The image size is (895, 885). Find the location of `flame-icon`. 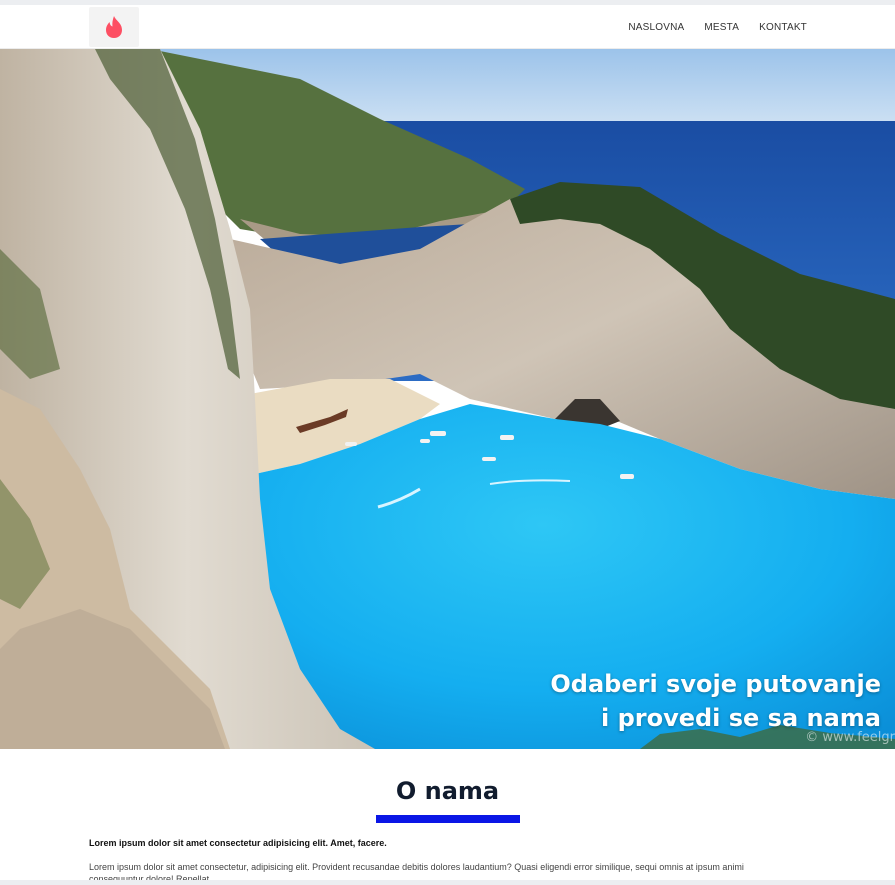

flame-icon is located at coordinates (114, 27).